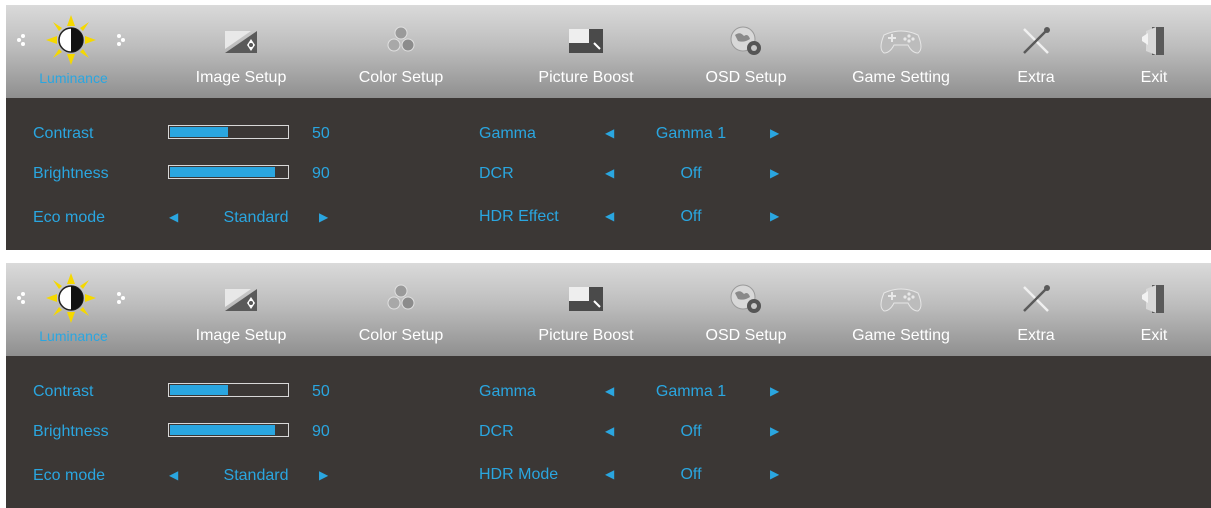 Image resolution: width=1211 pixels, height=508 pixels. What do you see at coordinates (1036, 77) in the screenshot?
I see `tab-label: Extra` at bounding box center [1036, 77].